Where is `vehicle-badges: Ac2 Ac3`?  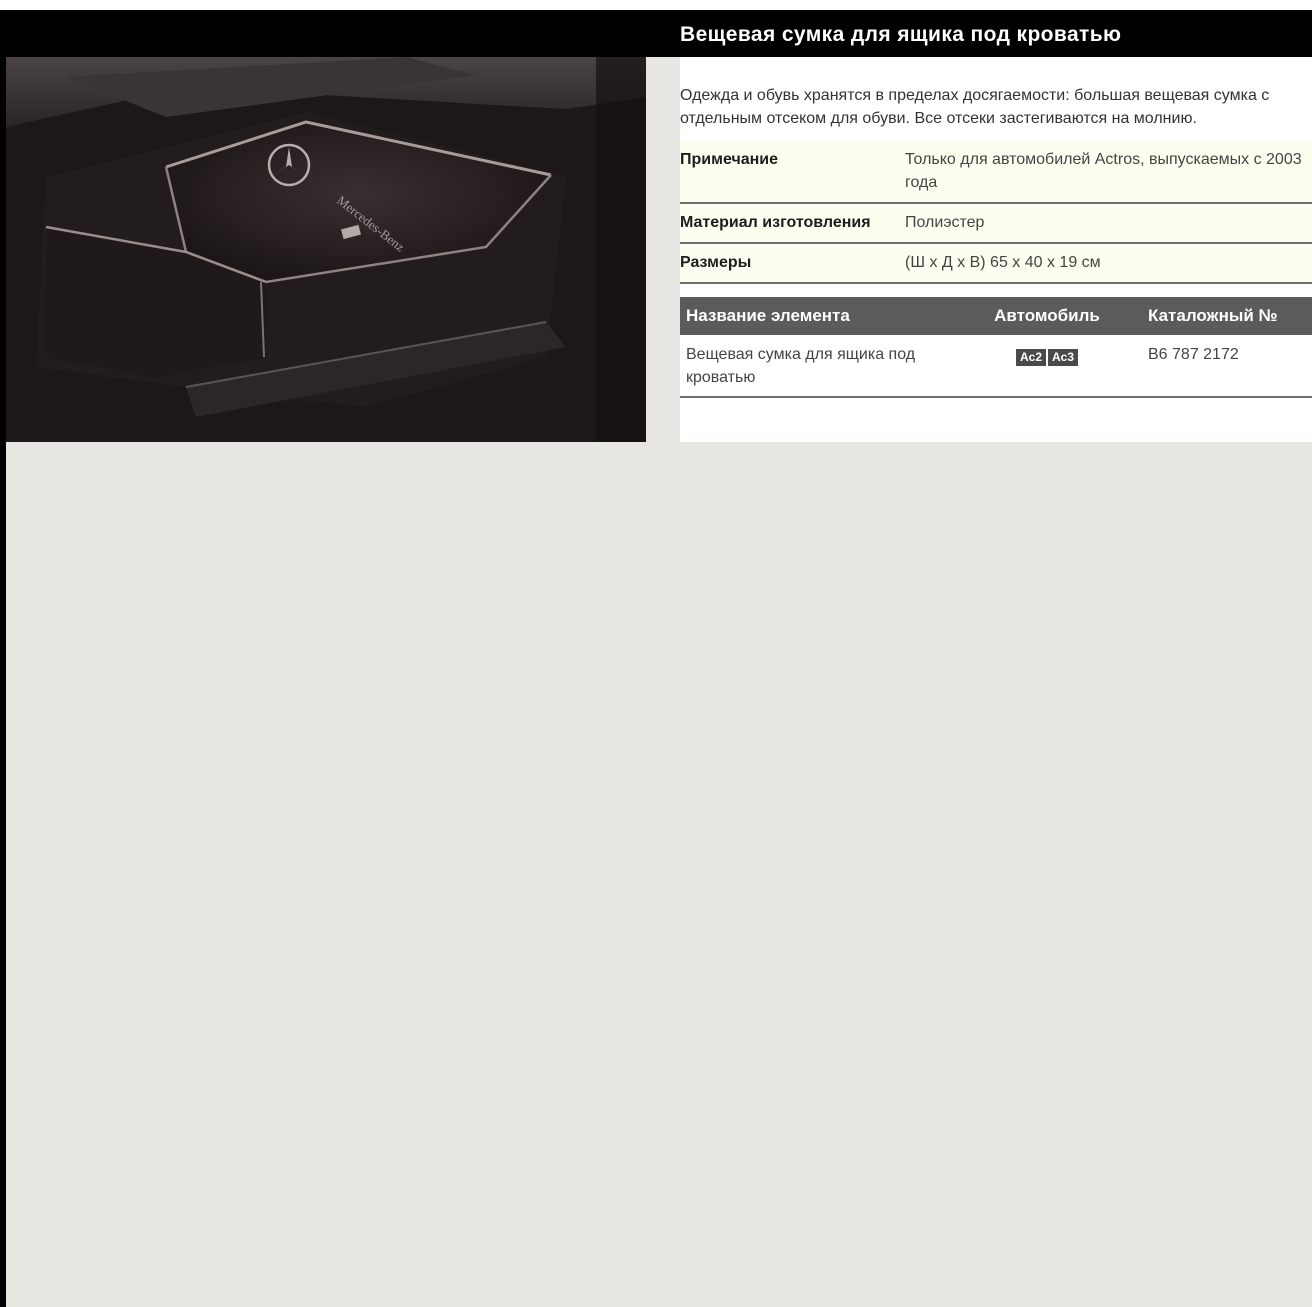
vehicle-badges: Ac2 Ac3 is located at coordinates (1047, 366).